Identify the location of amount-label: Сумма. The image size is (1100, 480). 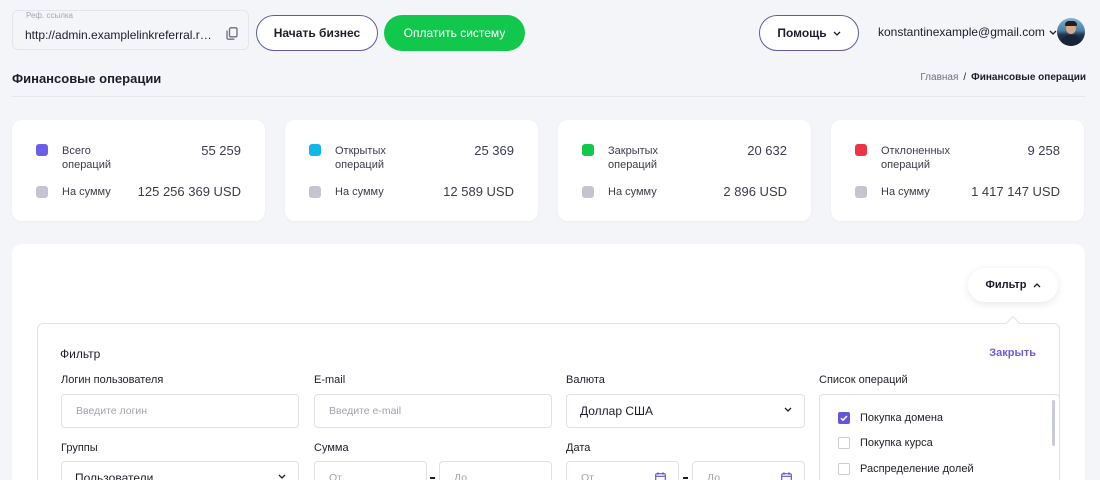
(331, 448).